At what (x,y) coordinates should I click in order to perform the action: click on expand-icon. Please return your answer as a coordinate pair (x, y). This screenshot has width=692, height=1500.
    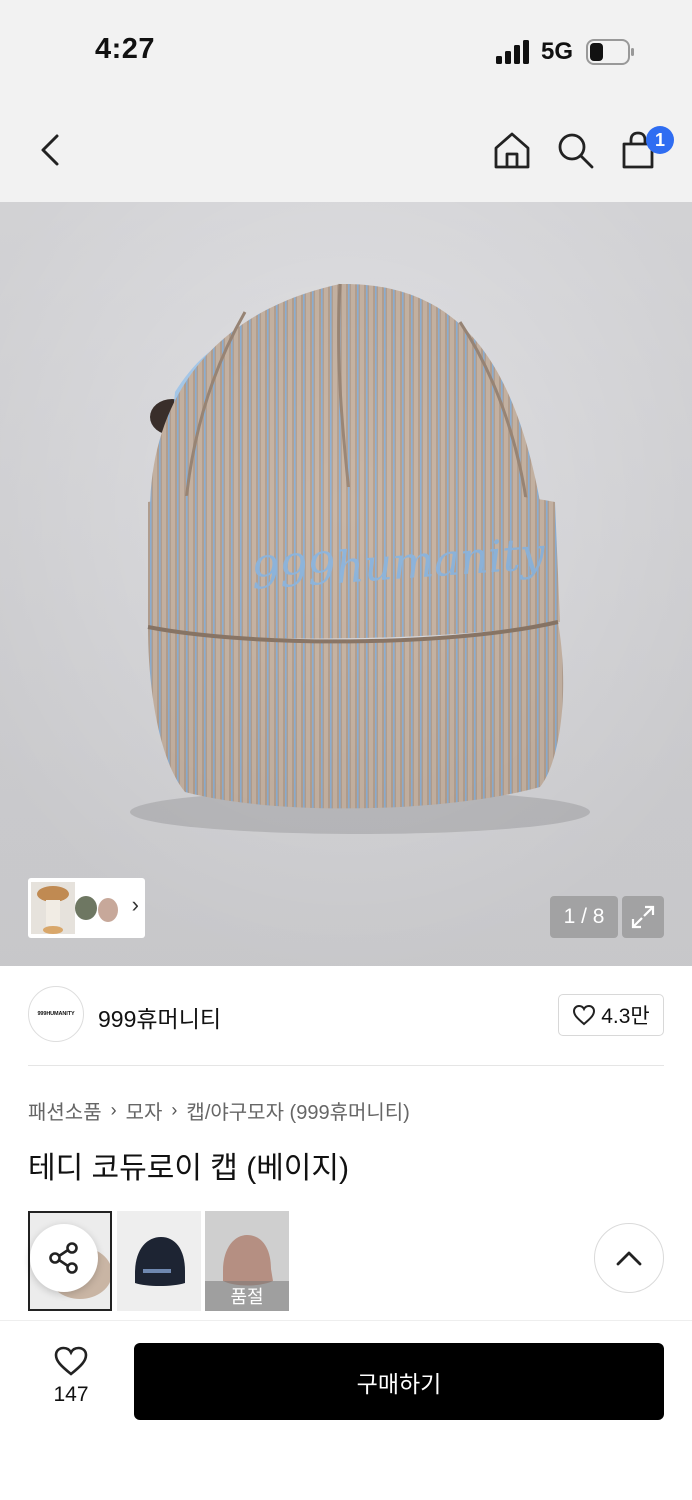
    Looking at the image, I should click on (643, 917).